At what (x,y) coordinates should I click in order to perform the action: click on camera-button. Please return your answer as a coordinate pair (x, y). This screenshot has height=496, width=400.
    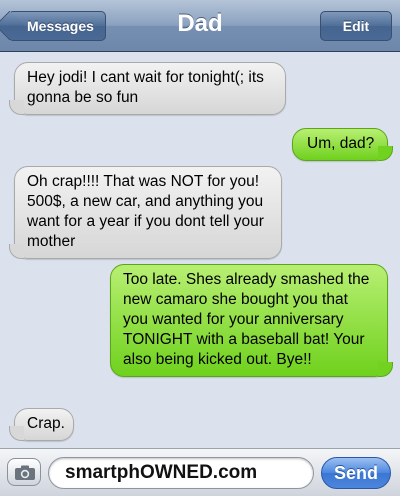
    Looking at the image, I should click on (24, 472).